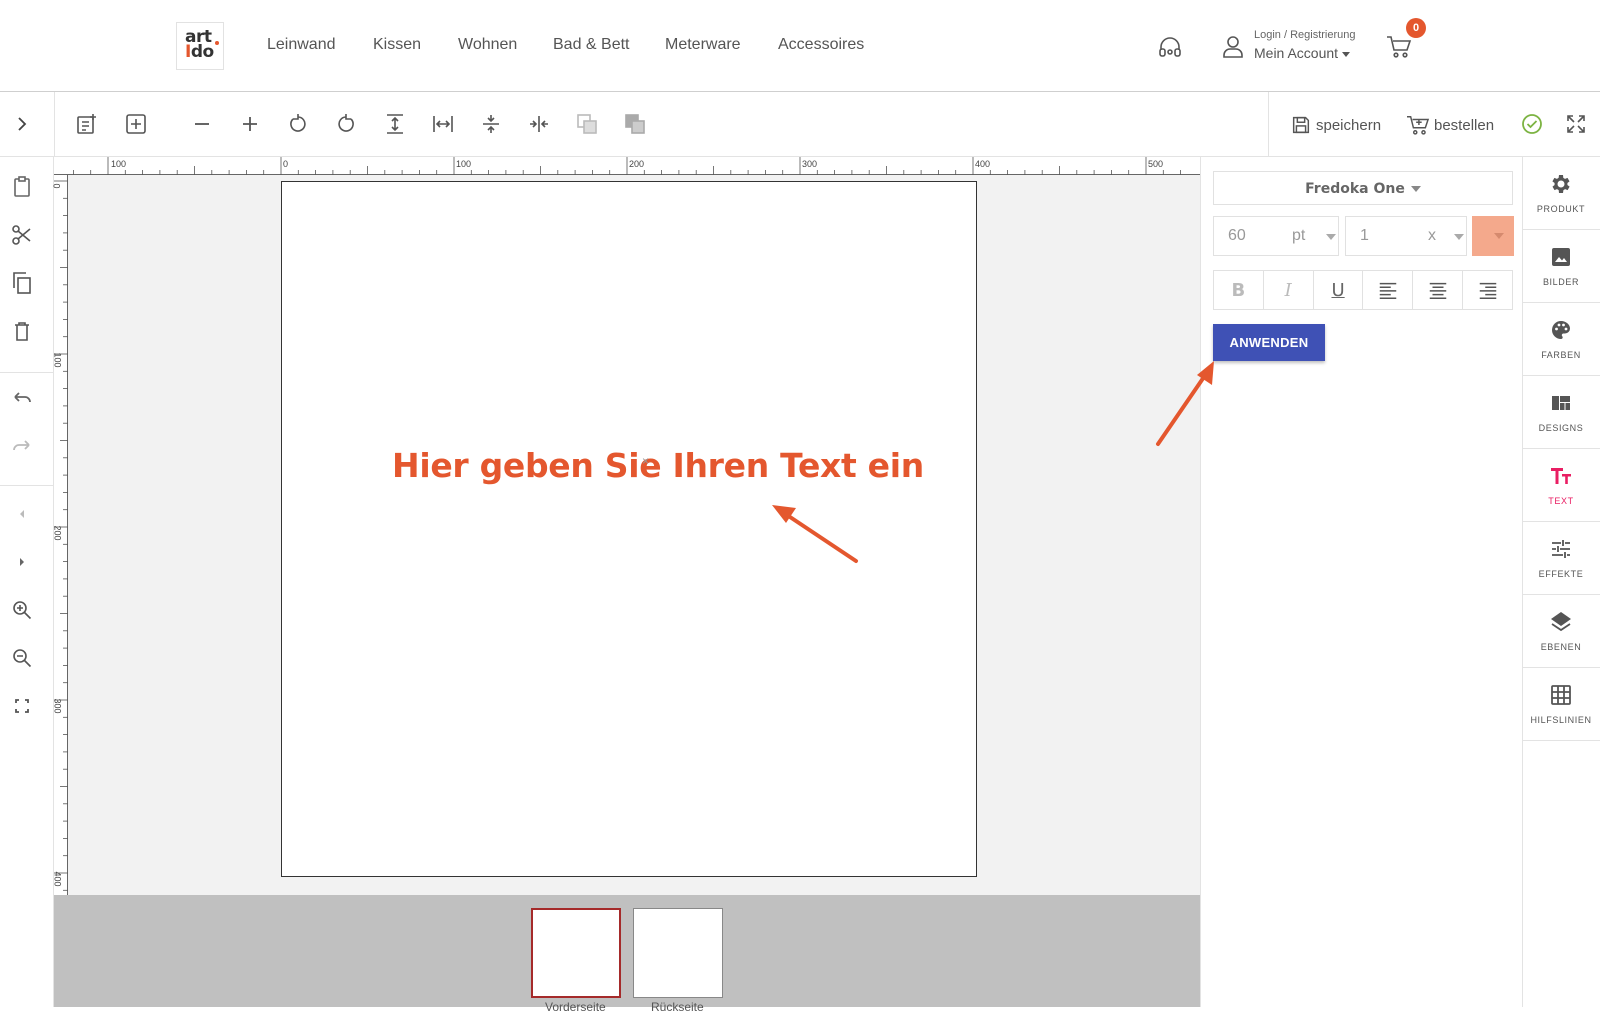 This screenshot has height=1014, width=1600. Describe the element at coordinates (646, 461) in the screenshot. I see `center-marker: ×` at that location.